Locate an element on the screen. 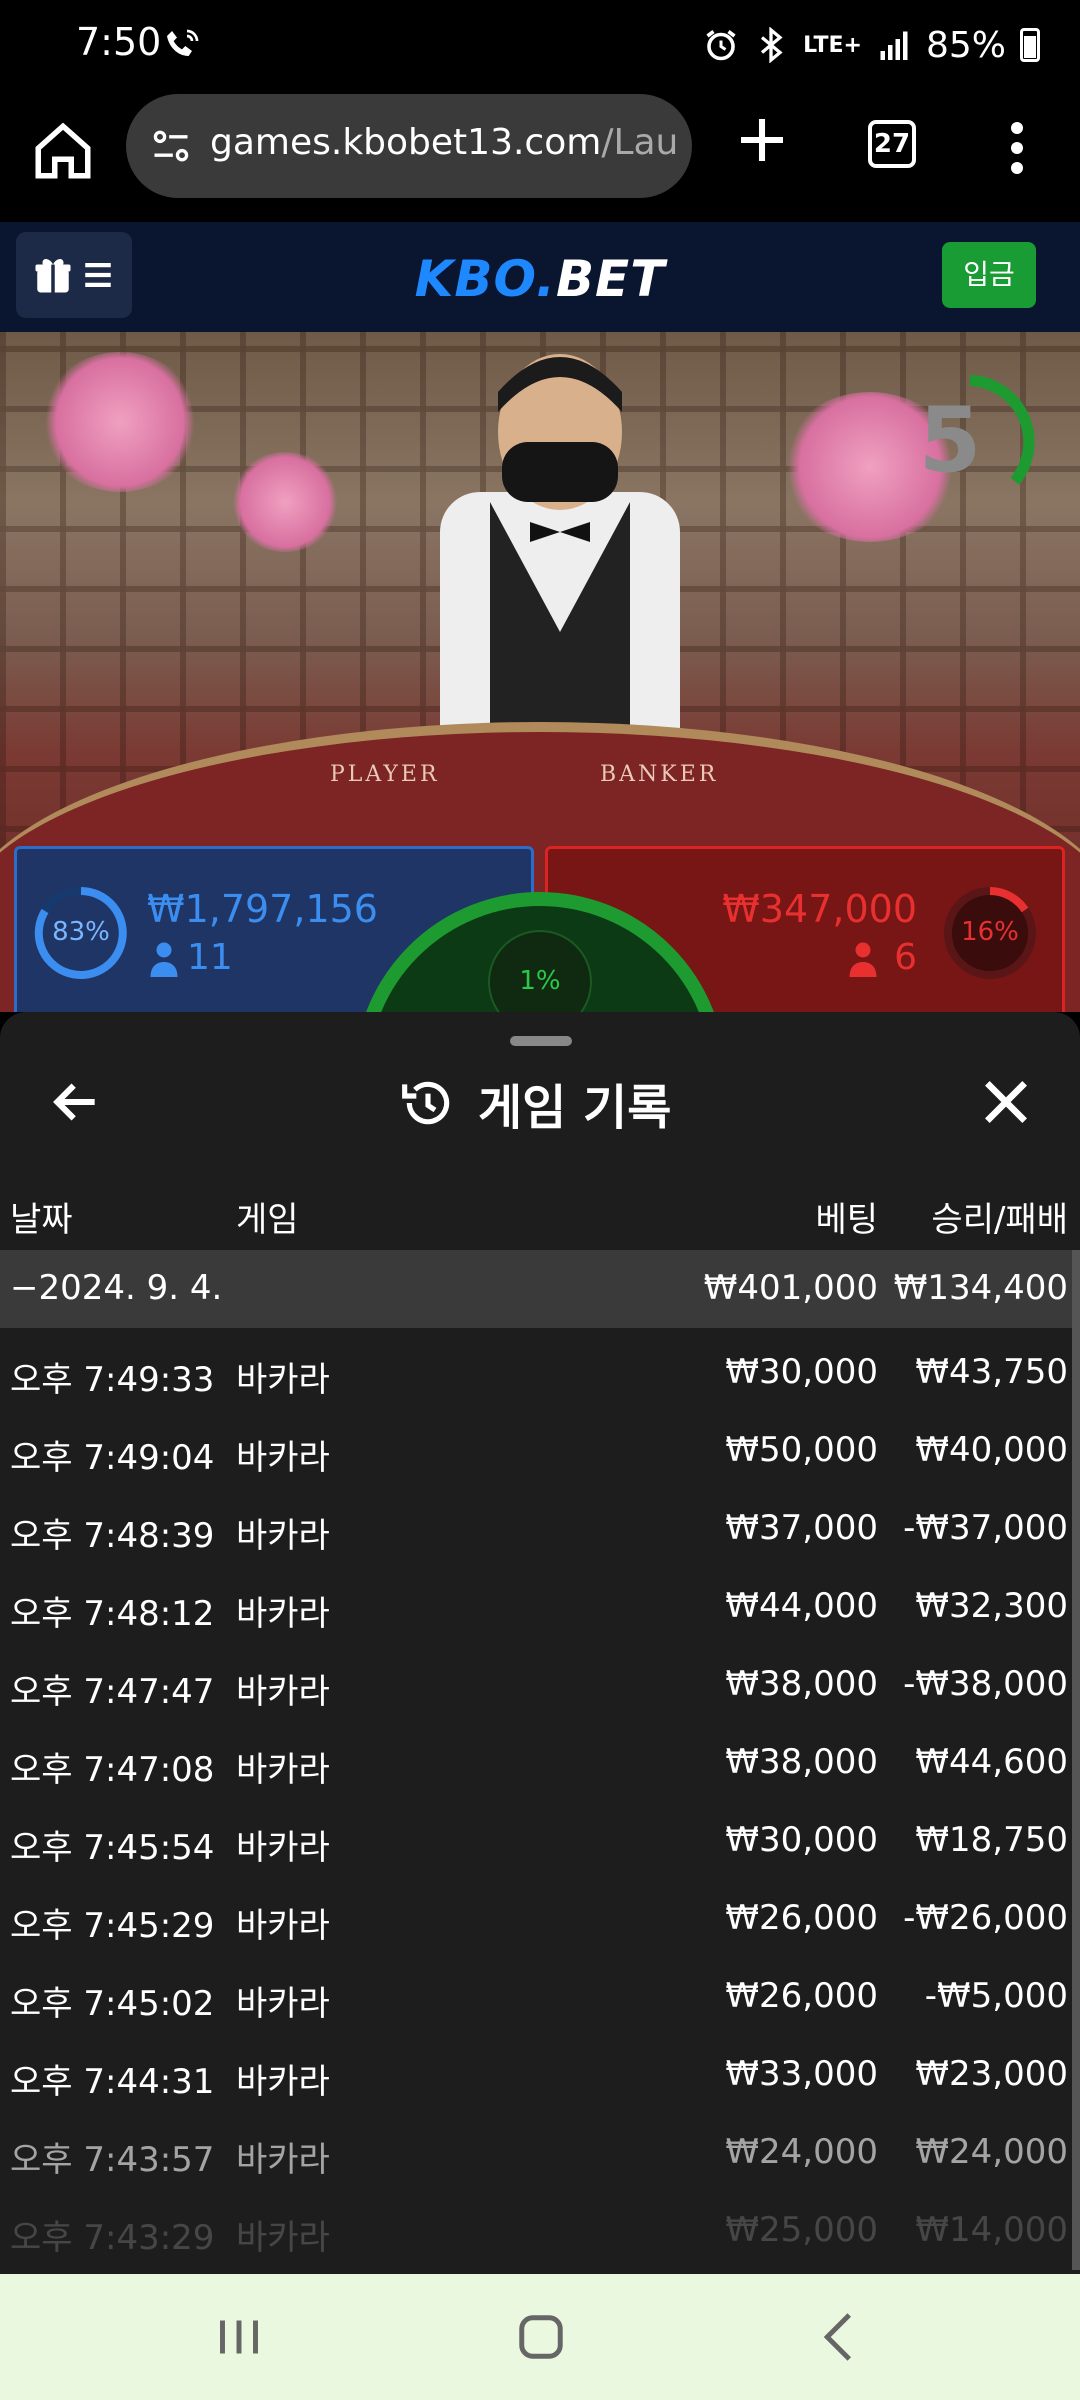 Image resolution: width=1080 pixels, height=2400 pixels. sheet-title-text: 게임 기록 is located at coordinates (575, 1108).